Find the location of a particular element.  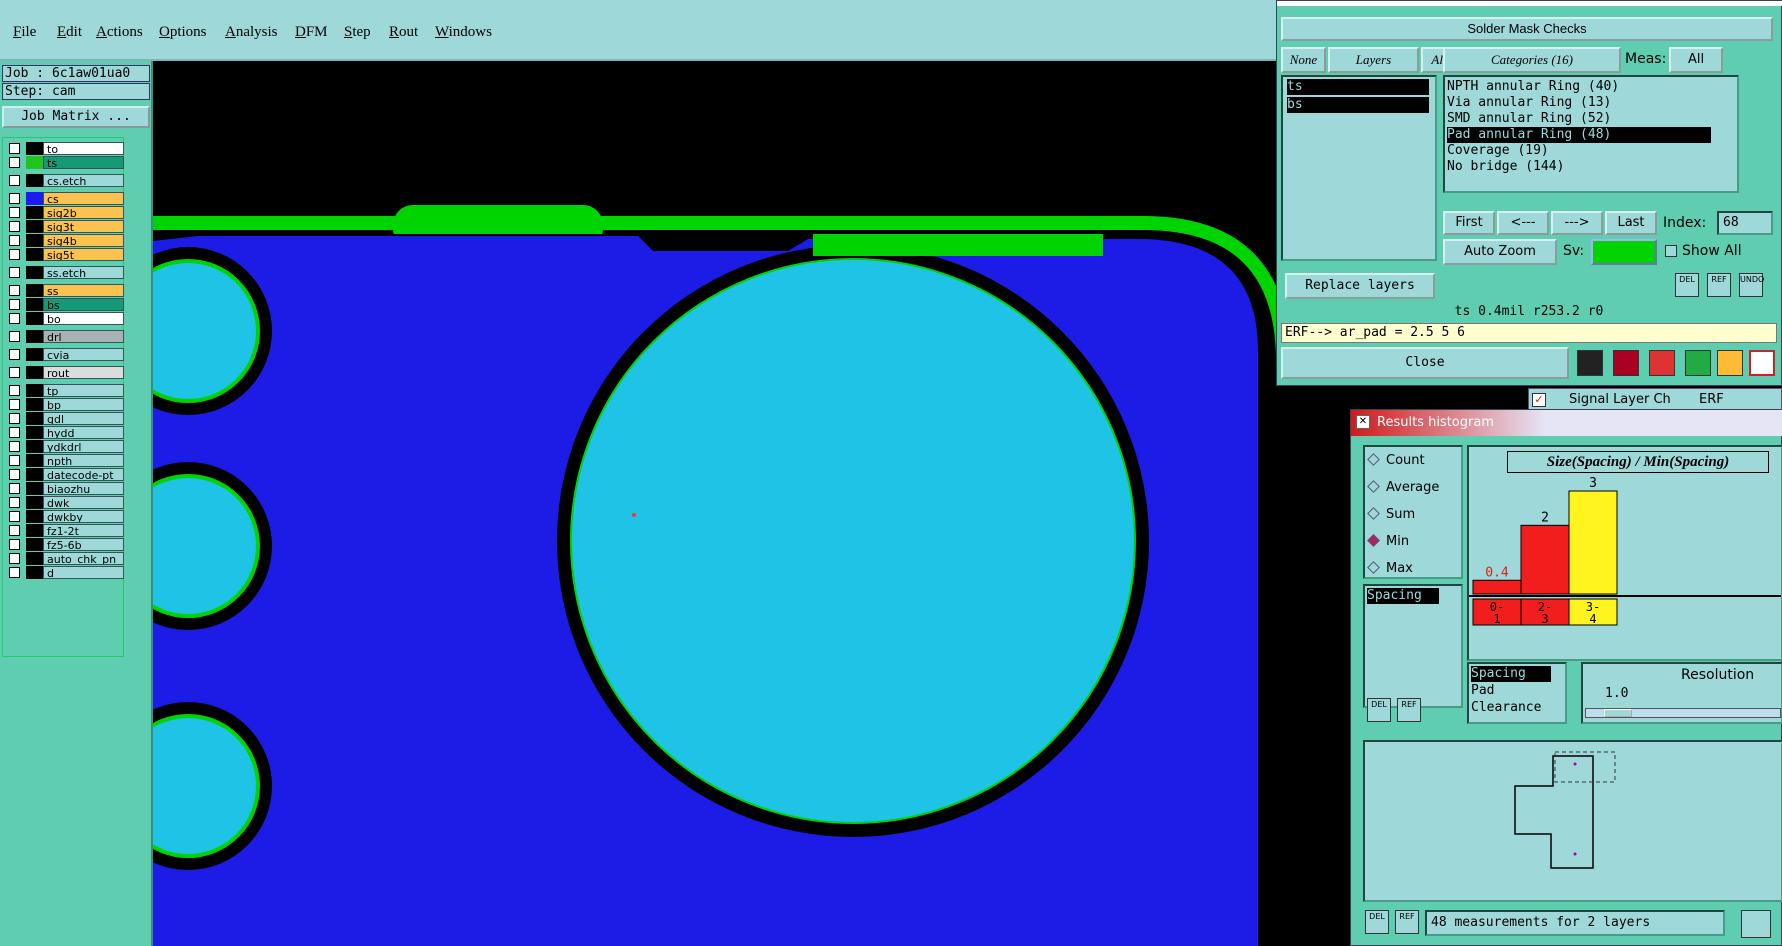

layer-name: hydd is located at coordinates (83, 432).